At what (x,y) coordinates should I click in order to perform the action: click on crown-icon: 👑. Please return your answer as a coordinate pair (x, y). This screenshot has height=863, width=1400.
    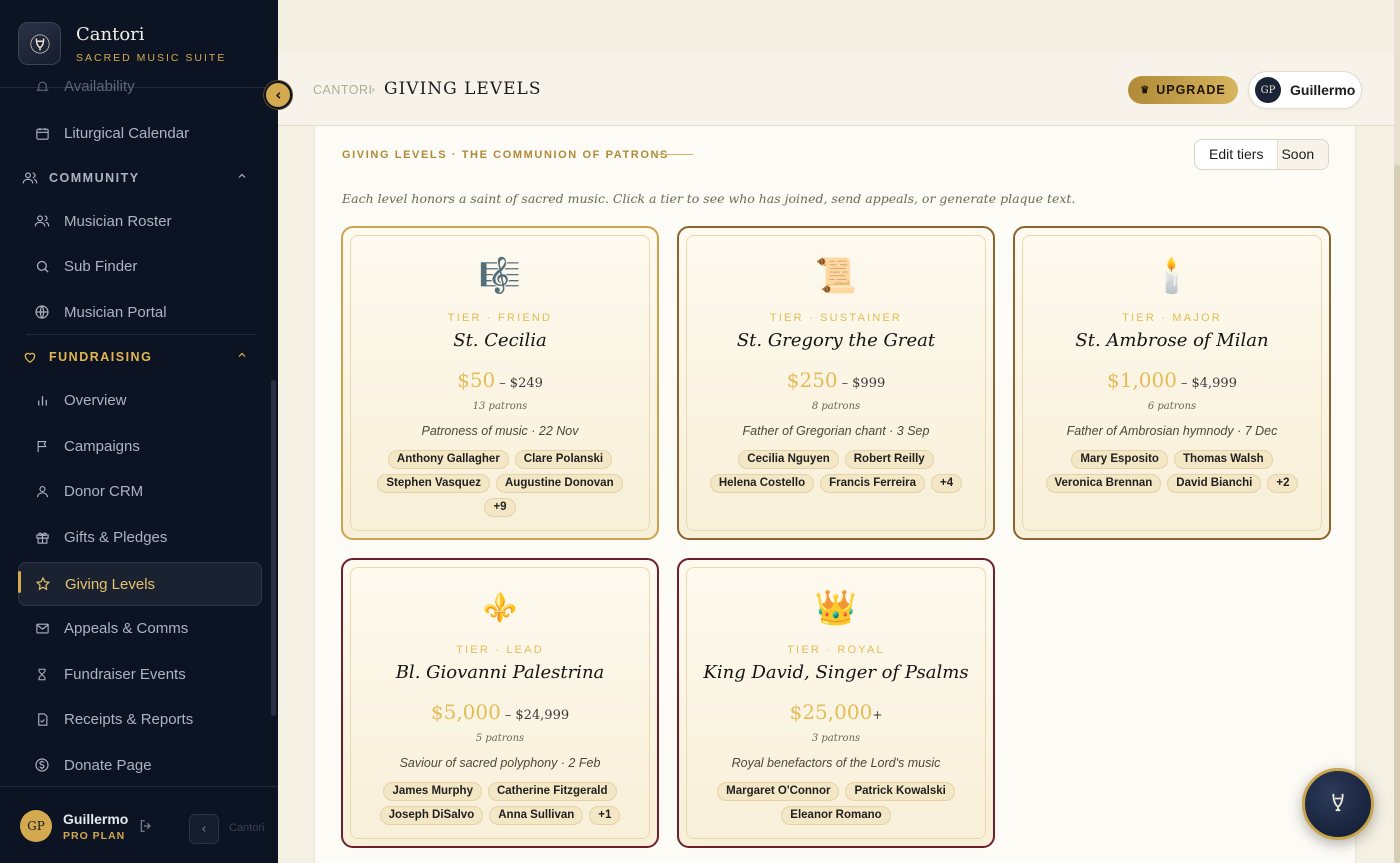
    Looking at the image, I should click on (836, 608).